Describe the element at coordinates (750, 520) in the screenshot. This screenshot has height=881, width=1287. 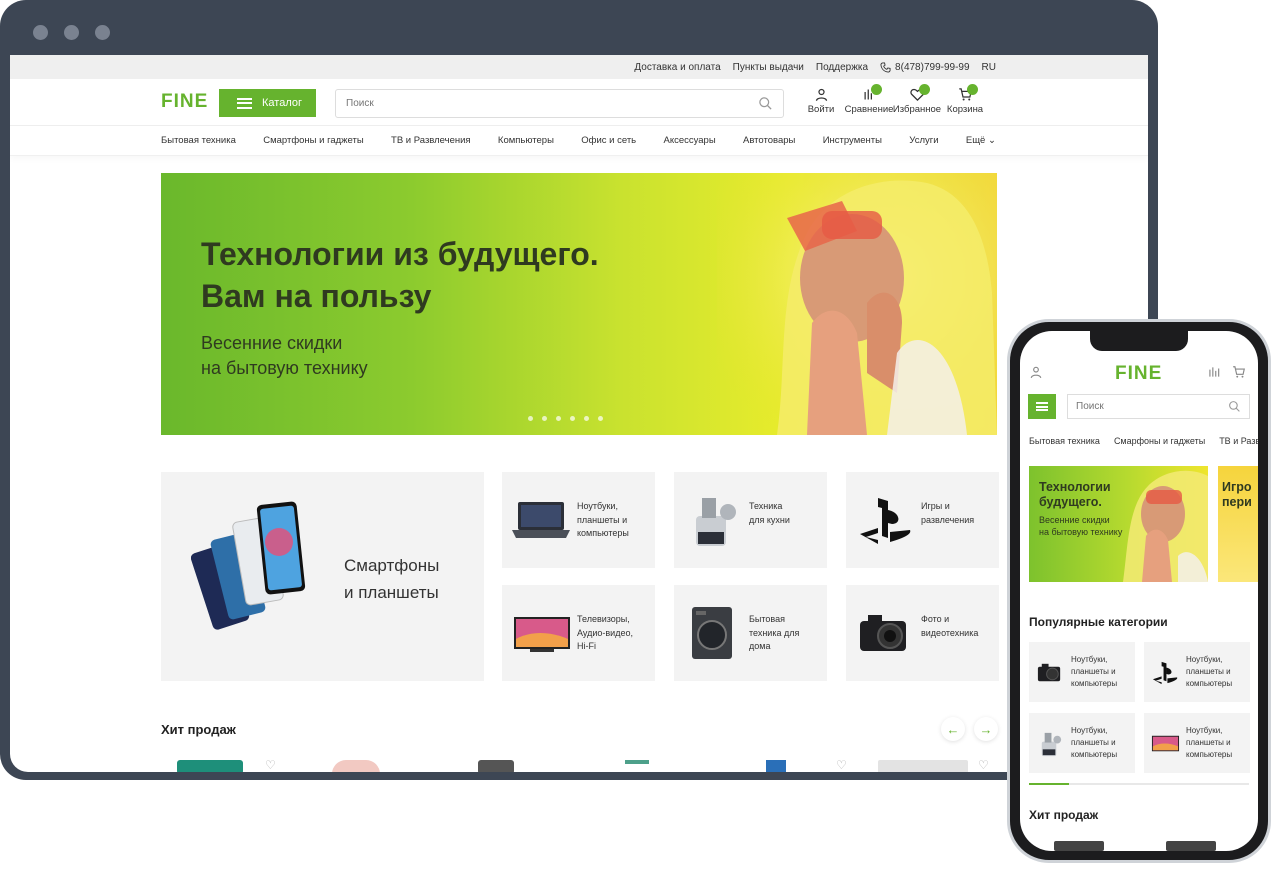
I see `category-card-kitchen: Техника для кухни` at that location.